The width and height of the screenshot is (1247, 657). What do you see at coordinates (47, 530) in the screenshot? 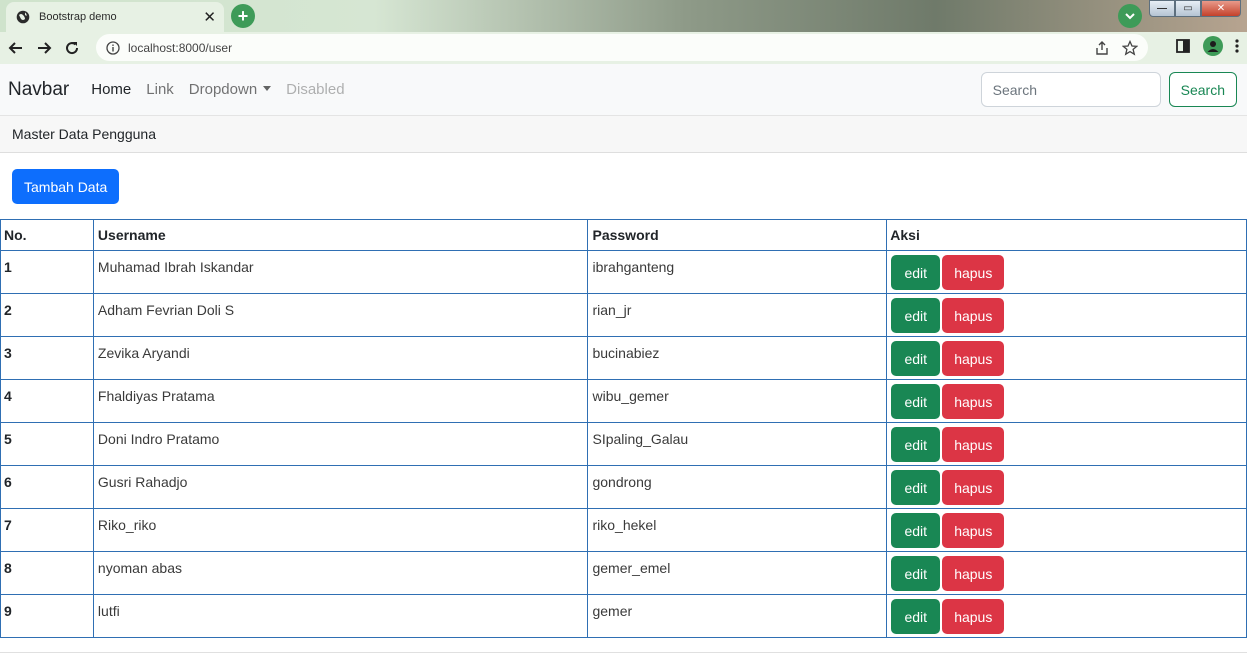
I see `cell-no: 7` at bounding box center [47, 530].